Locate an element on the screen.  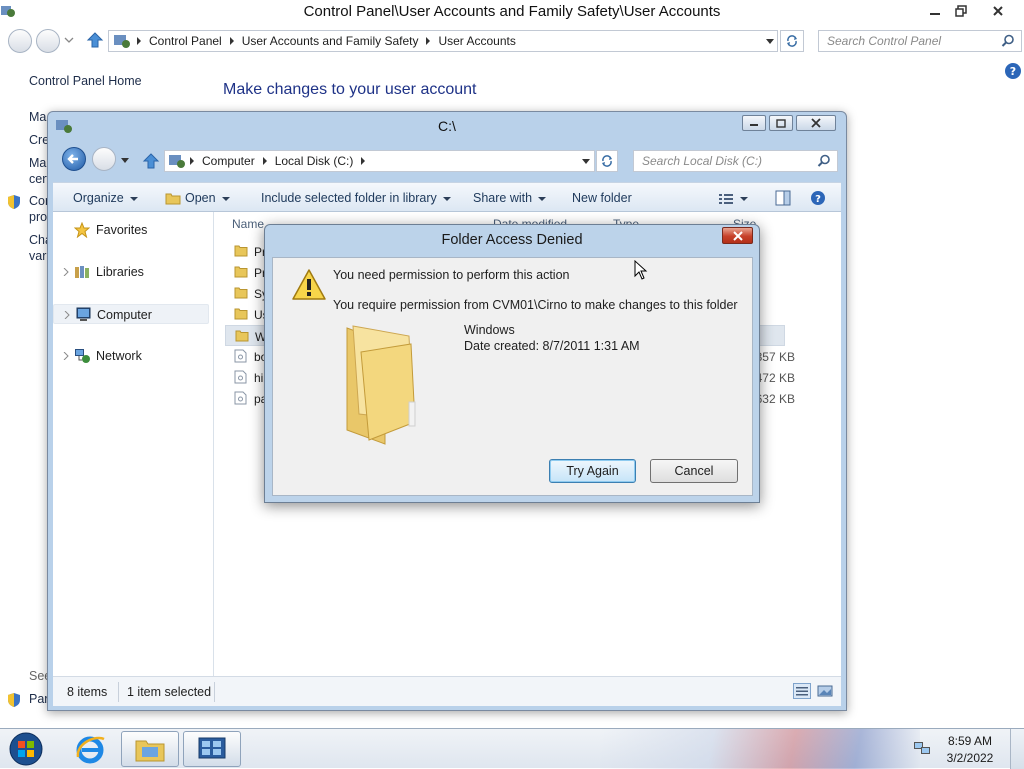
share-with-button: Share with is located at coordinates (510, 198).